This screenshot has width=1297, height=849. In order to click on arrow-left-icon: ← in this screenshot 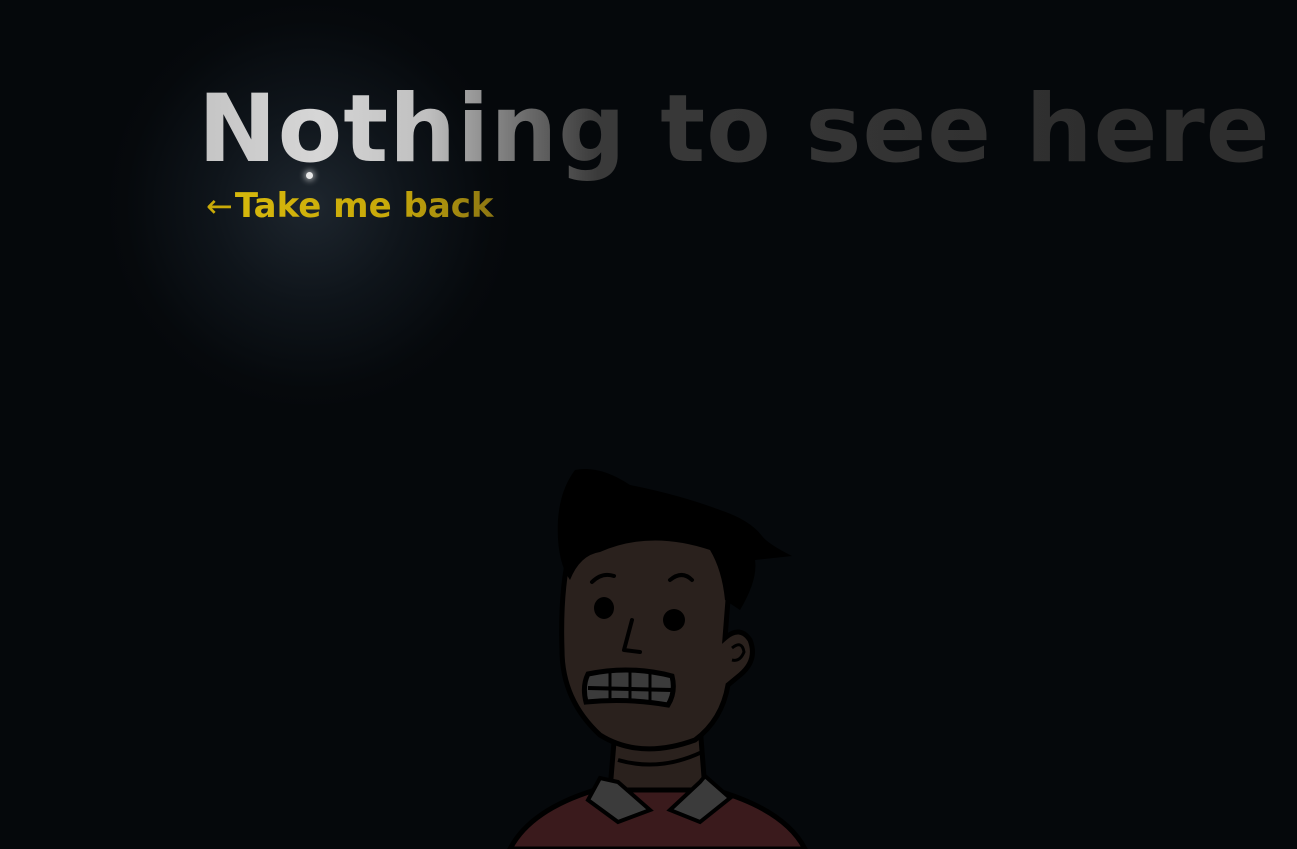, I will do `click(219, 206)`.